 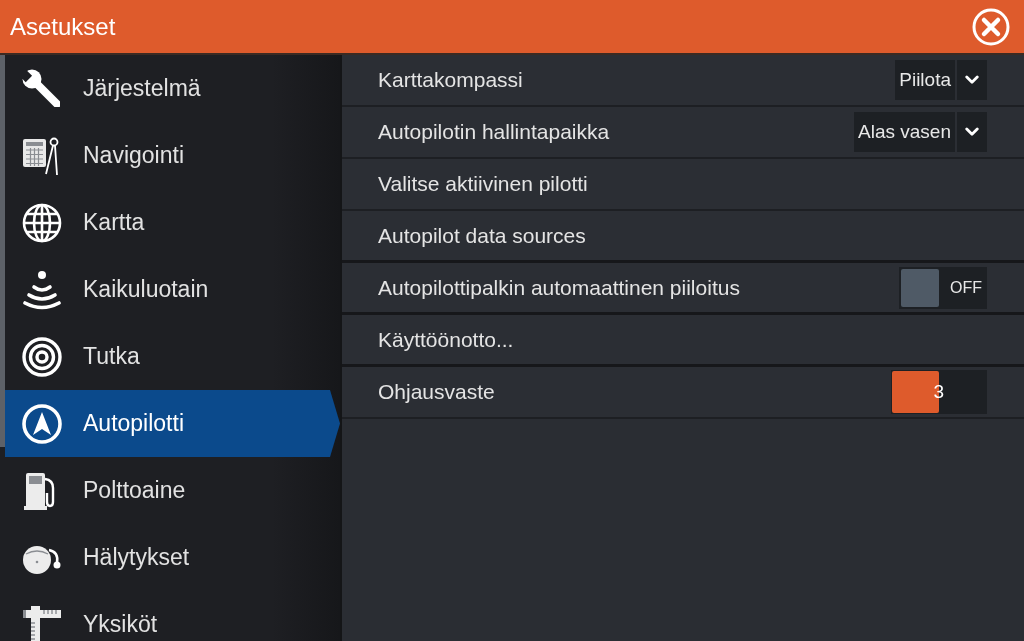 I want to click on sidebar-item: Hälytykset, so click(x=172, y=557).